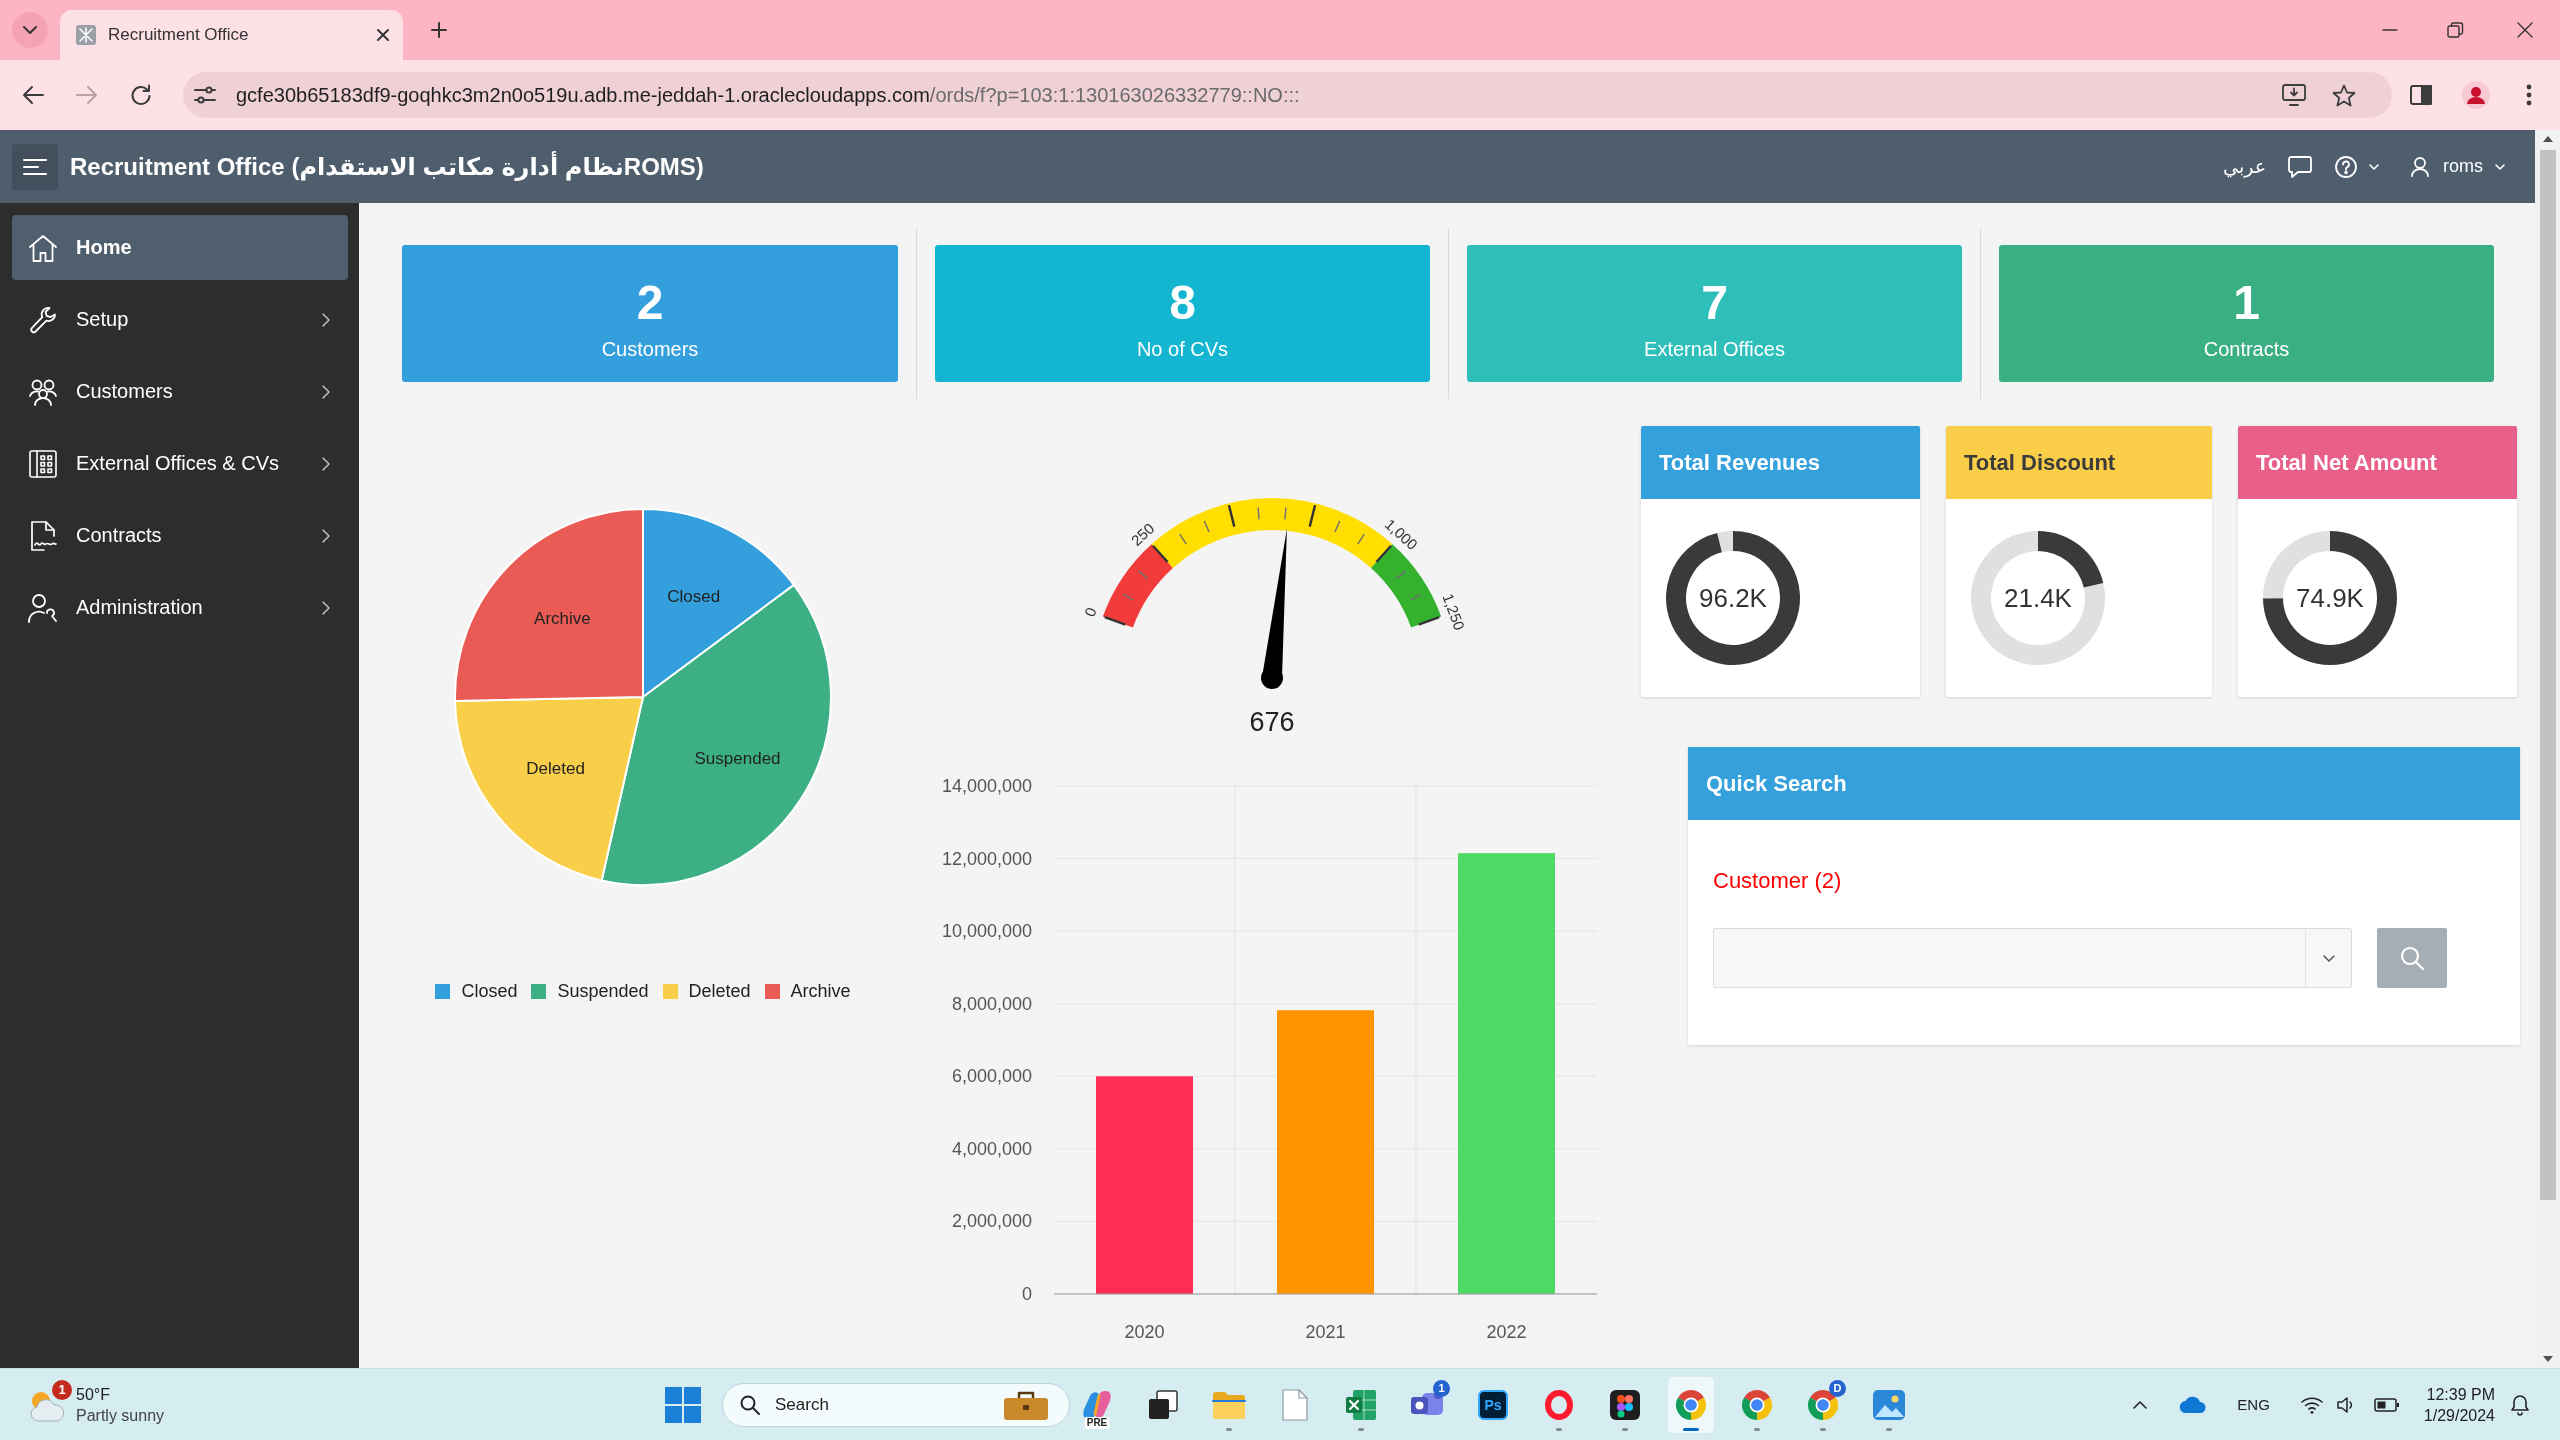 Image resolution: width=2560 pixels, height=1440 pixels. Describe the element at coordinates (986, 858) in the screenshot. I see `y-axis-label: 12,000,000` at that location.